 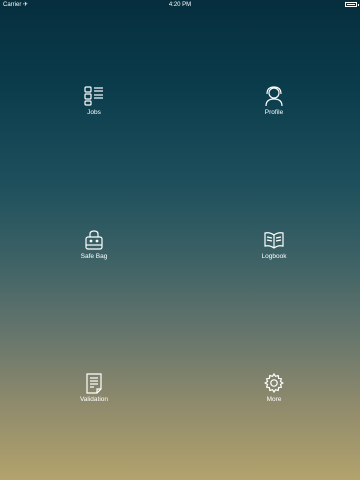 What do you see at coordinates (274, 96) in the screenshot?
I see `profile-user-icon` at bounding box center [274, 96].